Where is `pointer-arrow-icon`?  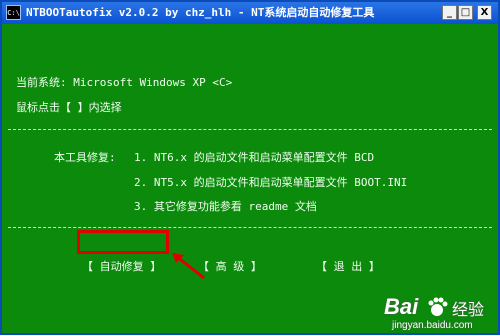
pointer-arrow-icon is located at coordinates (188, 266).